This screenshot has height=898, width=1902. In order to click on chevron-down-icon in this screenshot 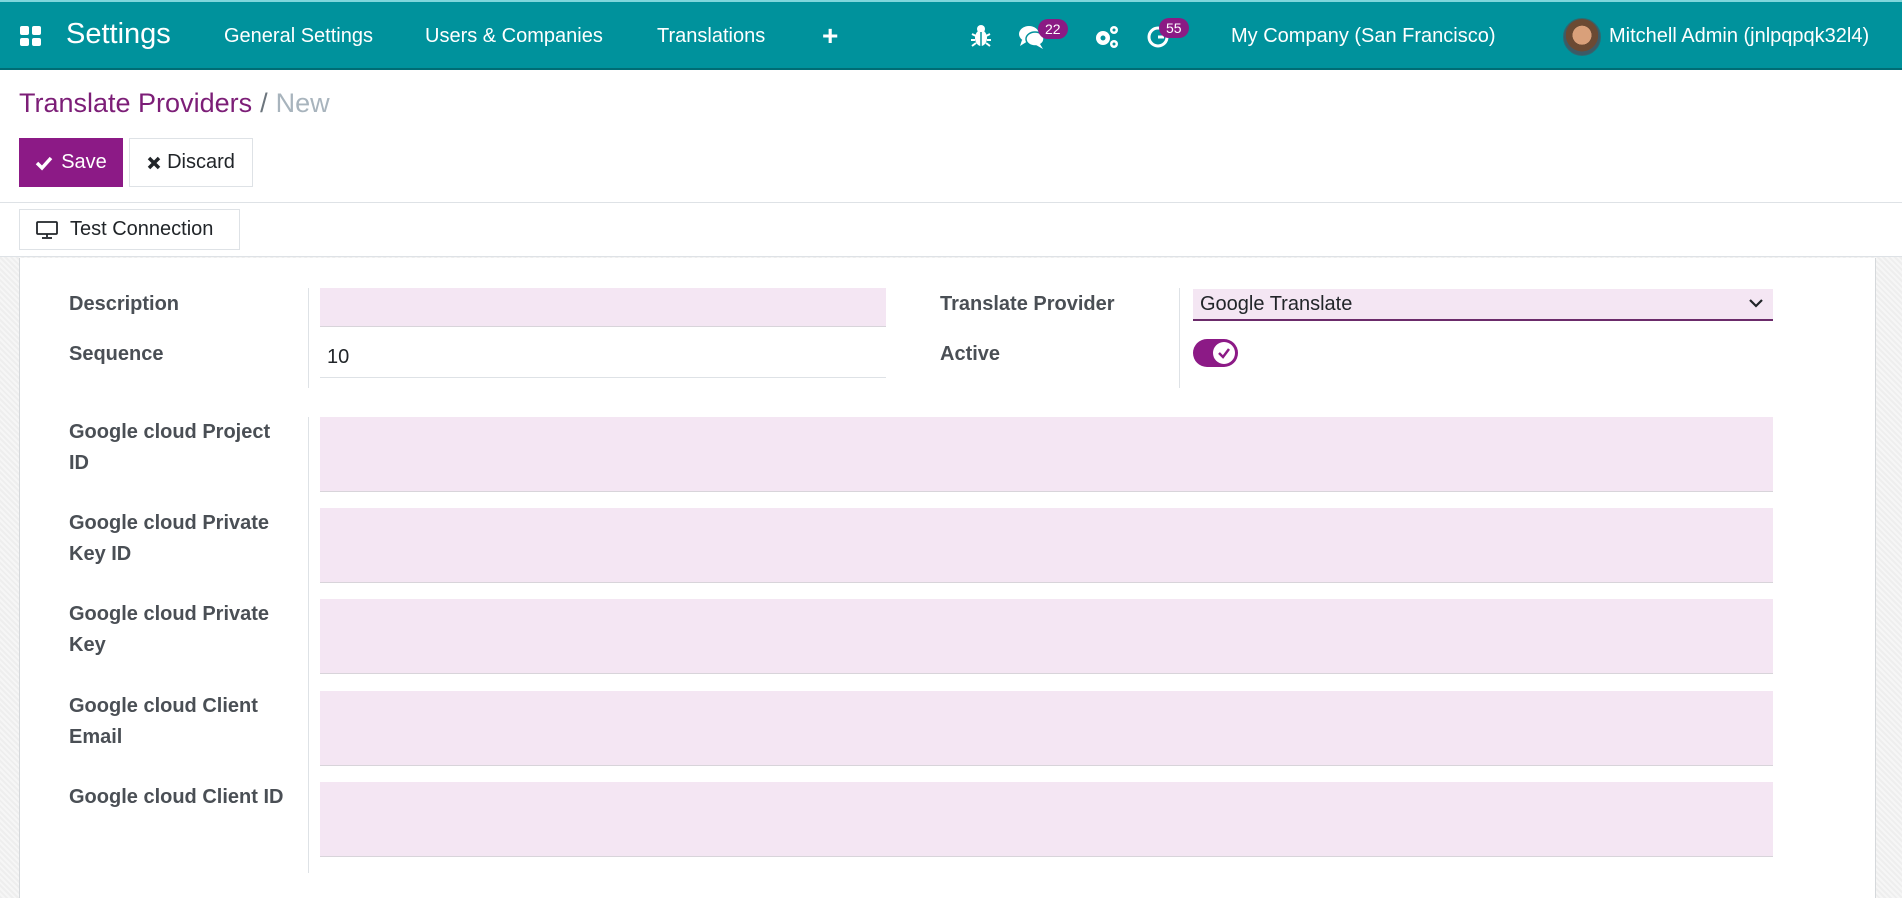, I will do `click(1756, 303)`.